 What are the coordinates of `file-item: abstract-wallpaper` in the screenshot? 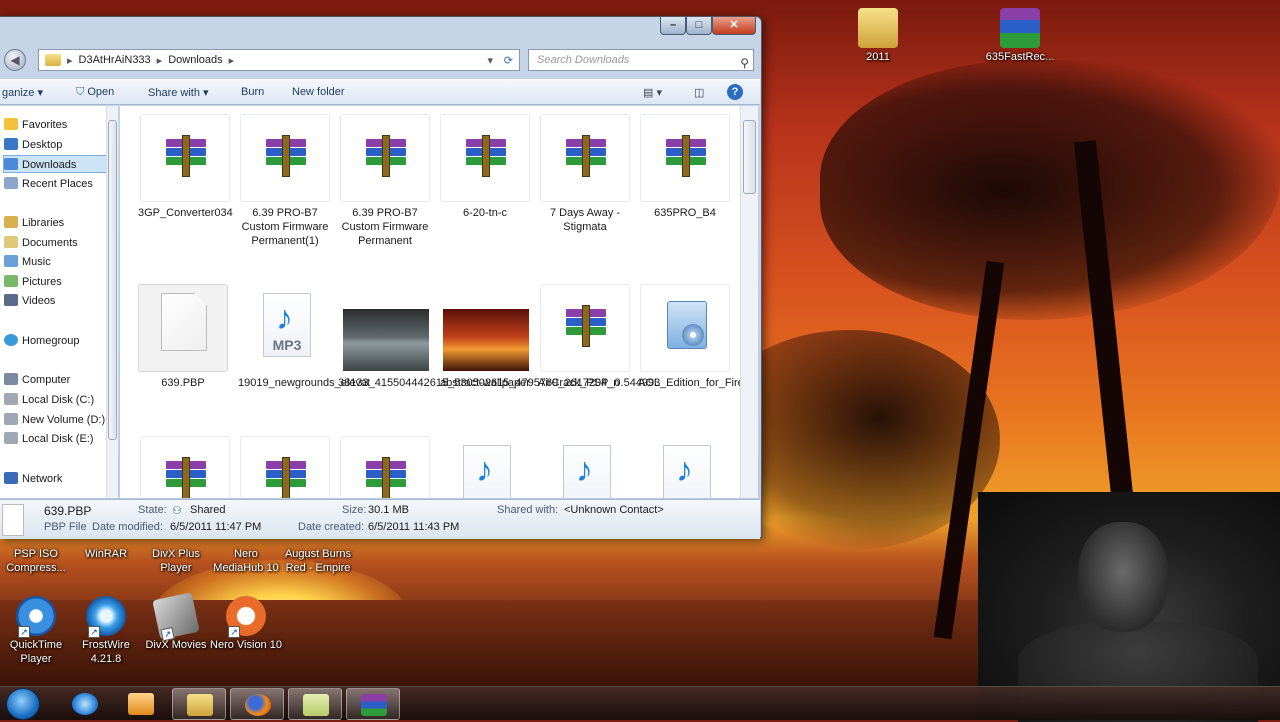 It's located at (485, 337).